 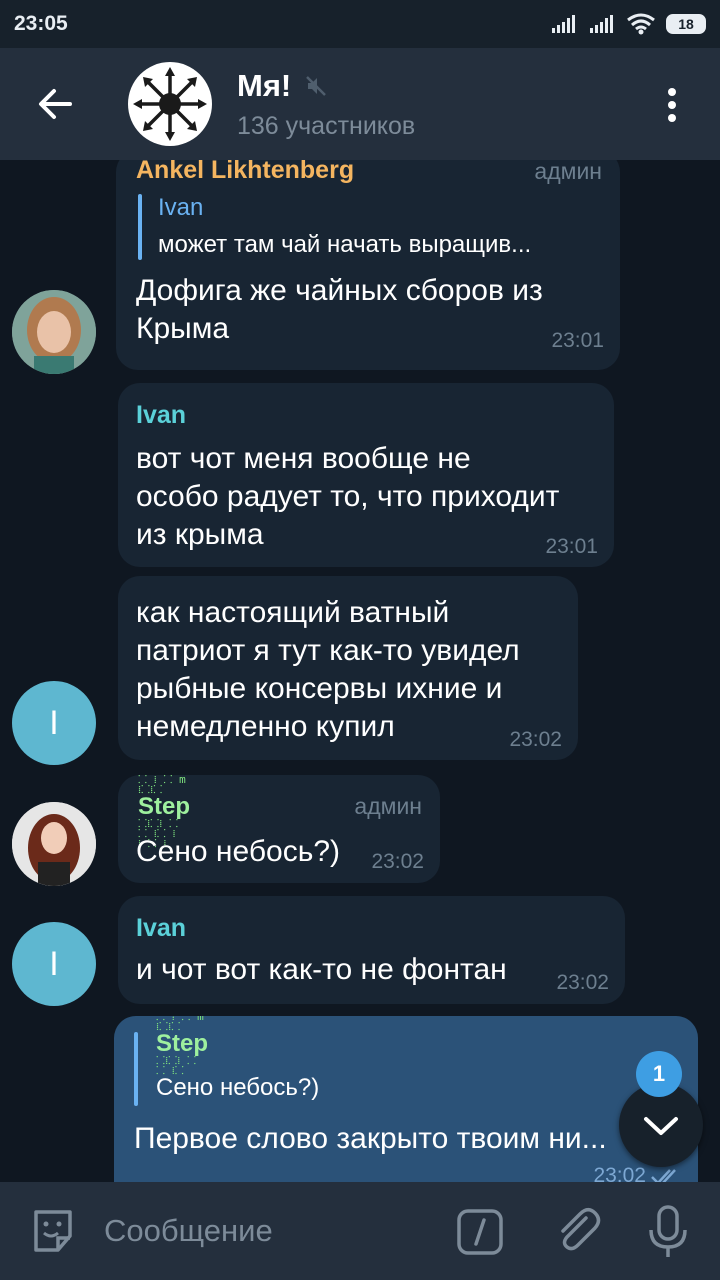 I want to click on double-check-icon, so click(x=663, y=1175).